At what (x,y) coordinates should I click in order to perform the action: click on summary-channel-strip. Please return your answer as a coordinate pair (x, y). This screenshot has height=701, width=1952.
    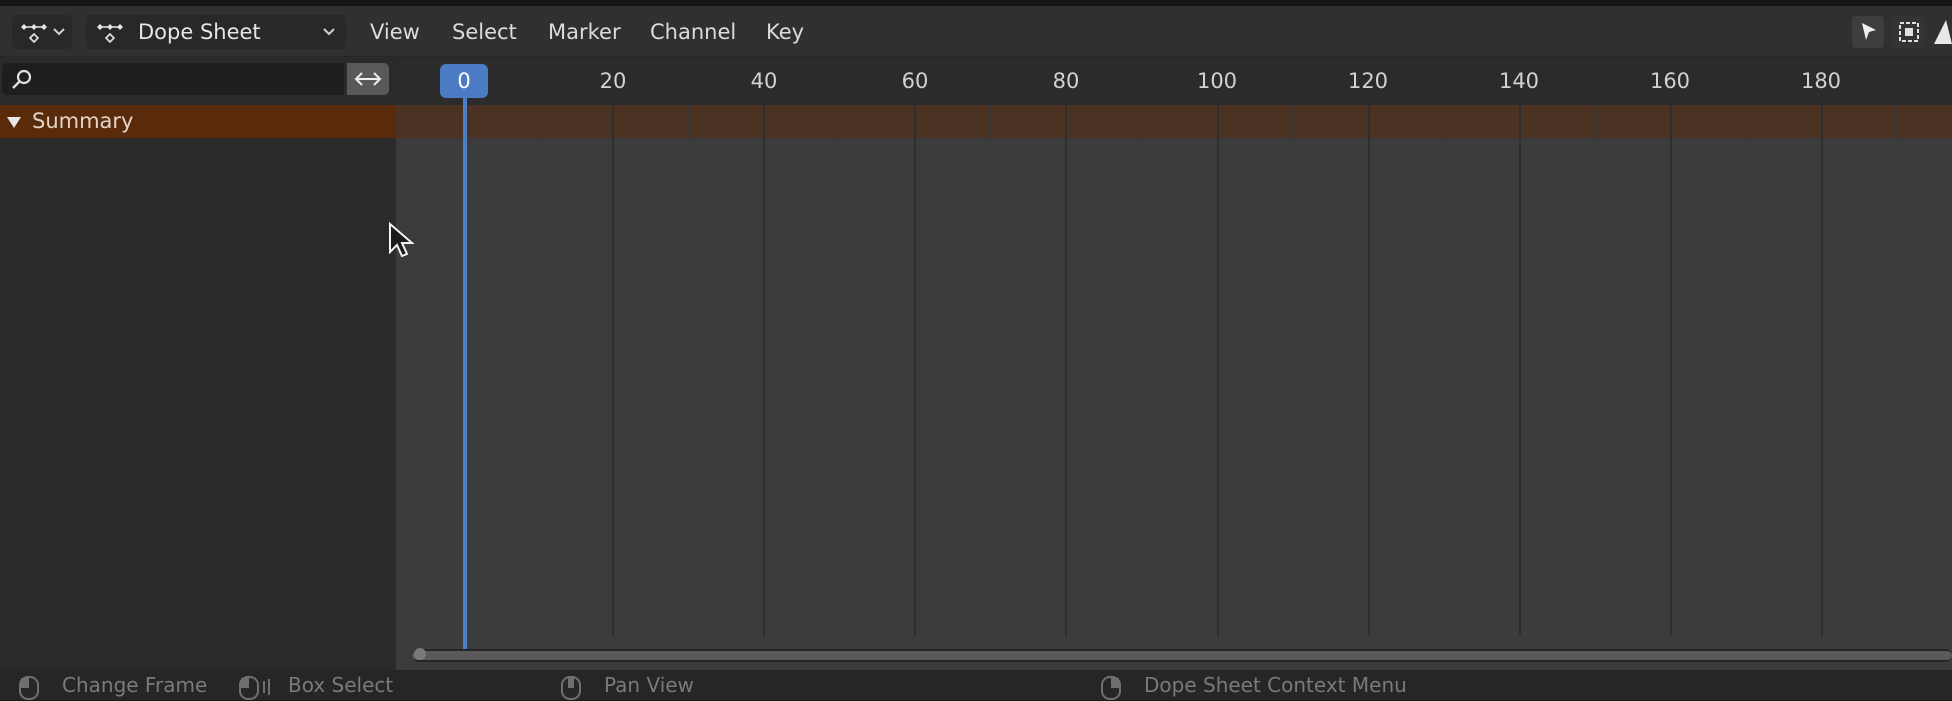
    Looking at the image, I should click on (1174, 121).